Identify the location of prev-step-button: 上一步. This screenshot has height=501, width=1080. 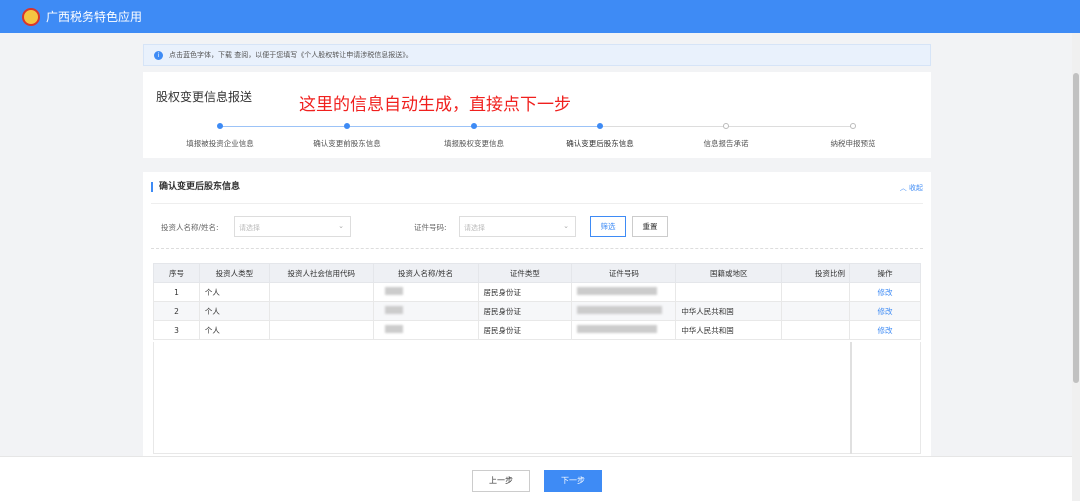
(501, 481).